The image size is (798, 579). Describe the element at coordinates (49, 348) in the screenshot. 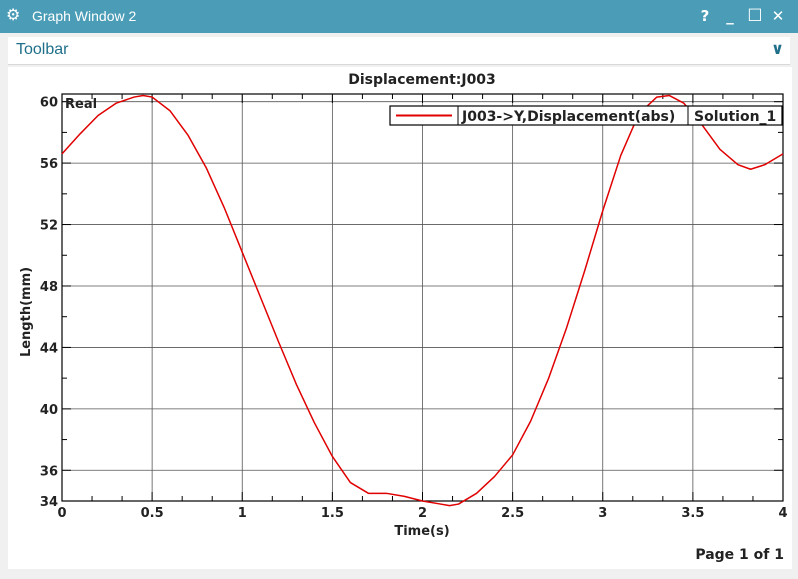

I see `y-tick-label: 44` at that location.